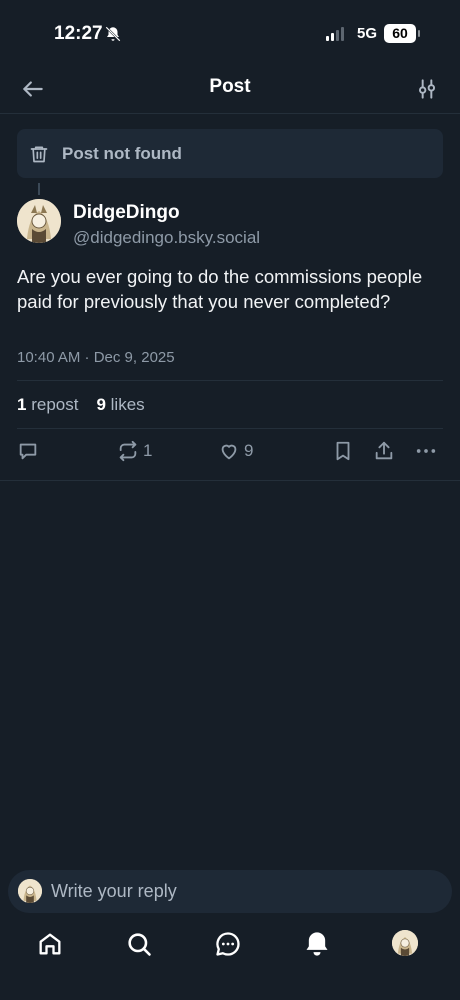  I want to click on repost-icon, so click(128, 451).